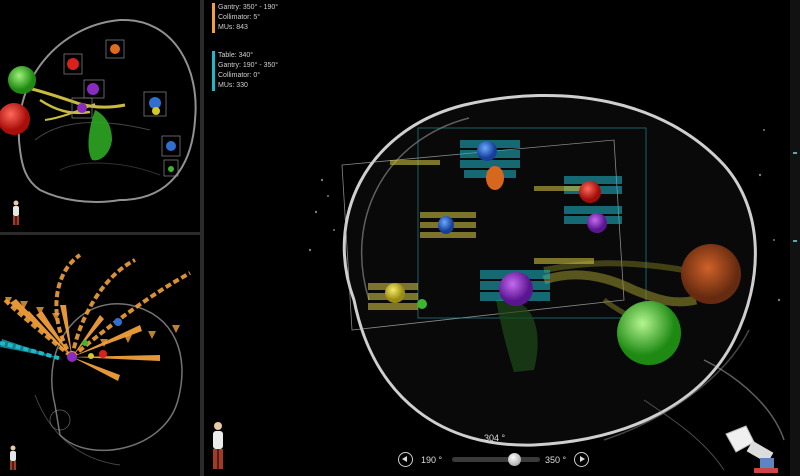  I want to click on main-target-orange-large, so click(711, 274).